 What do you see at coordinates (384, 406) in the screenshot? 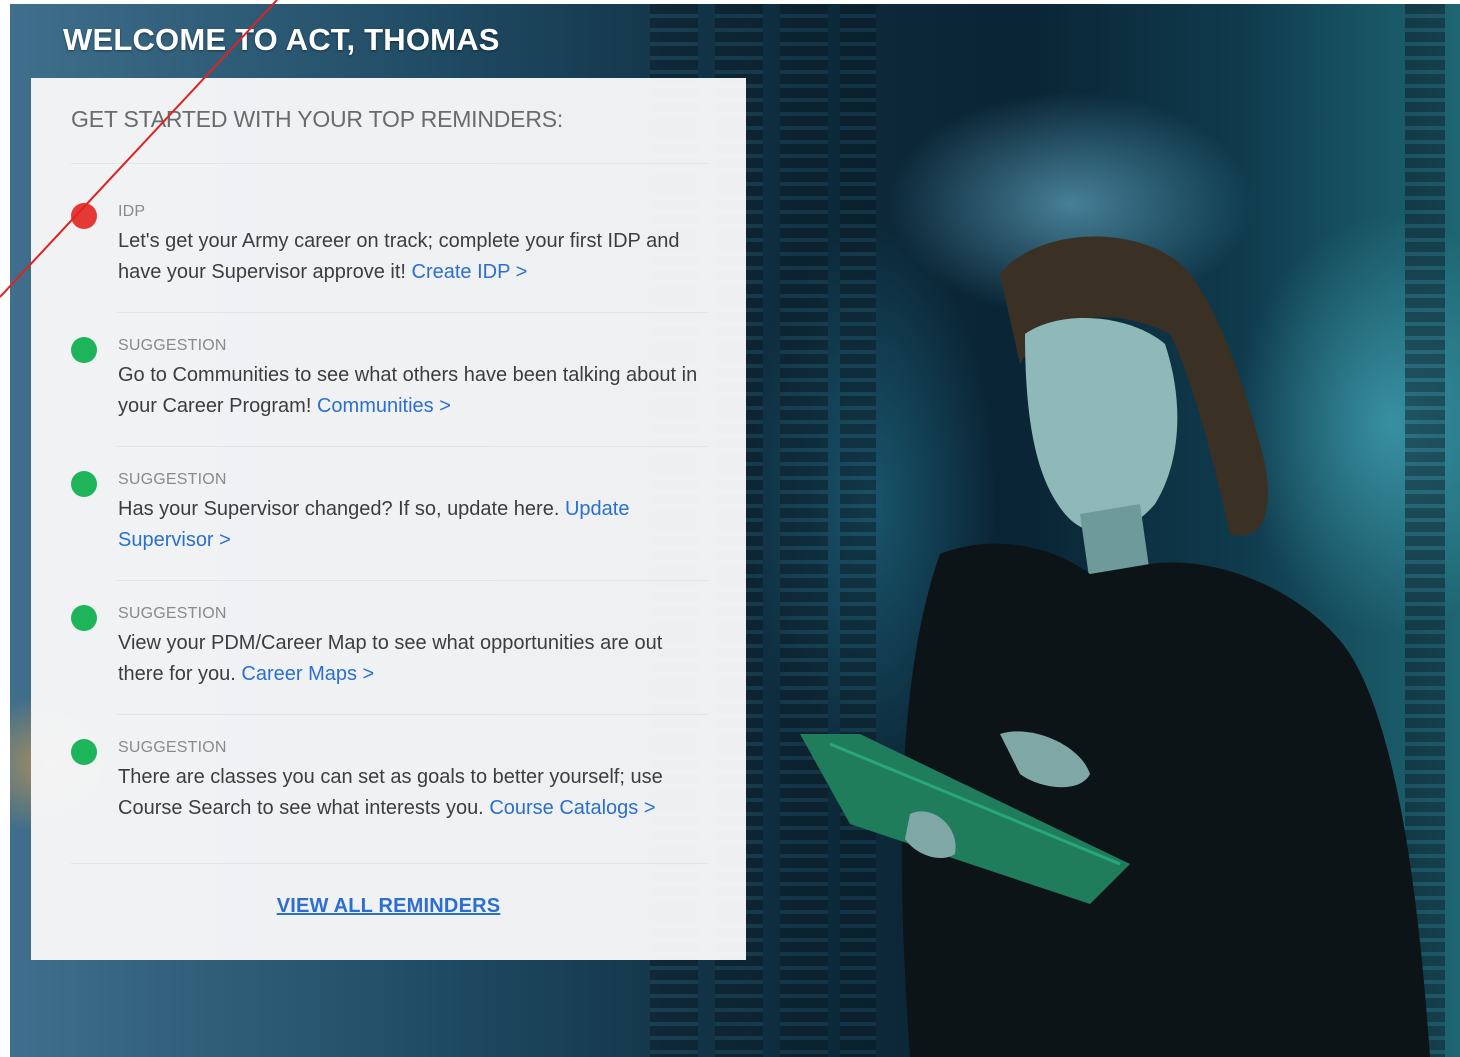
I see `communities-link: Communities >` at bounding box center [384, 406].